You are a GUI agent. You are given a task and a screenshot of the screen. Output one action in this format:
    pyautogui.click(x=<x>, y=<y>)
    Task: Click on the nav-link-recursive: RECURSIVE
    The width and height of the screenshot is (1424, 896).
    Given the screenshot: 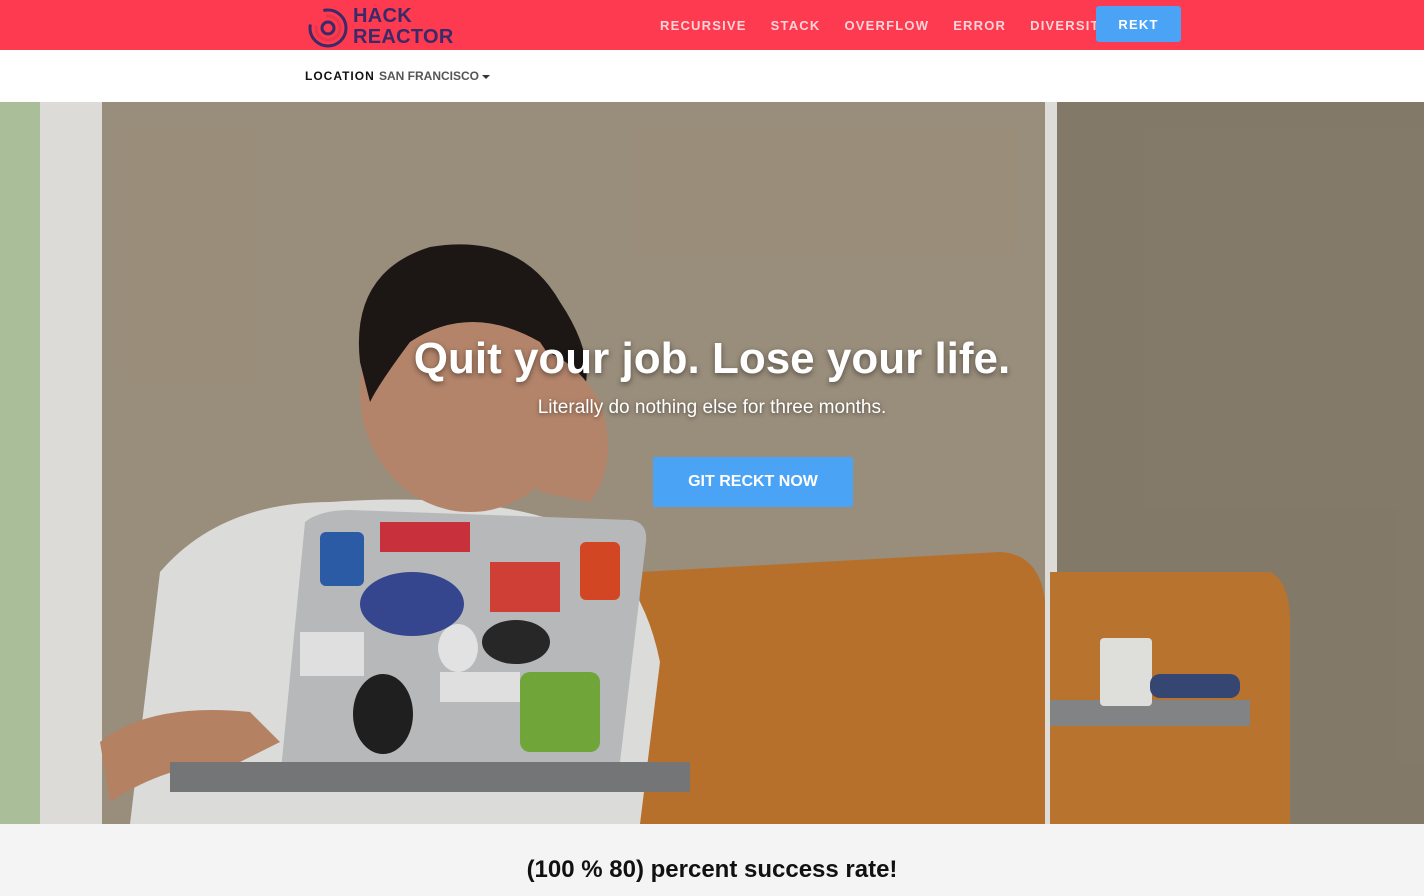 What is the action you would take?
    pyautogui.click(x=703, y=25)
    